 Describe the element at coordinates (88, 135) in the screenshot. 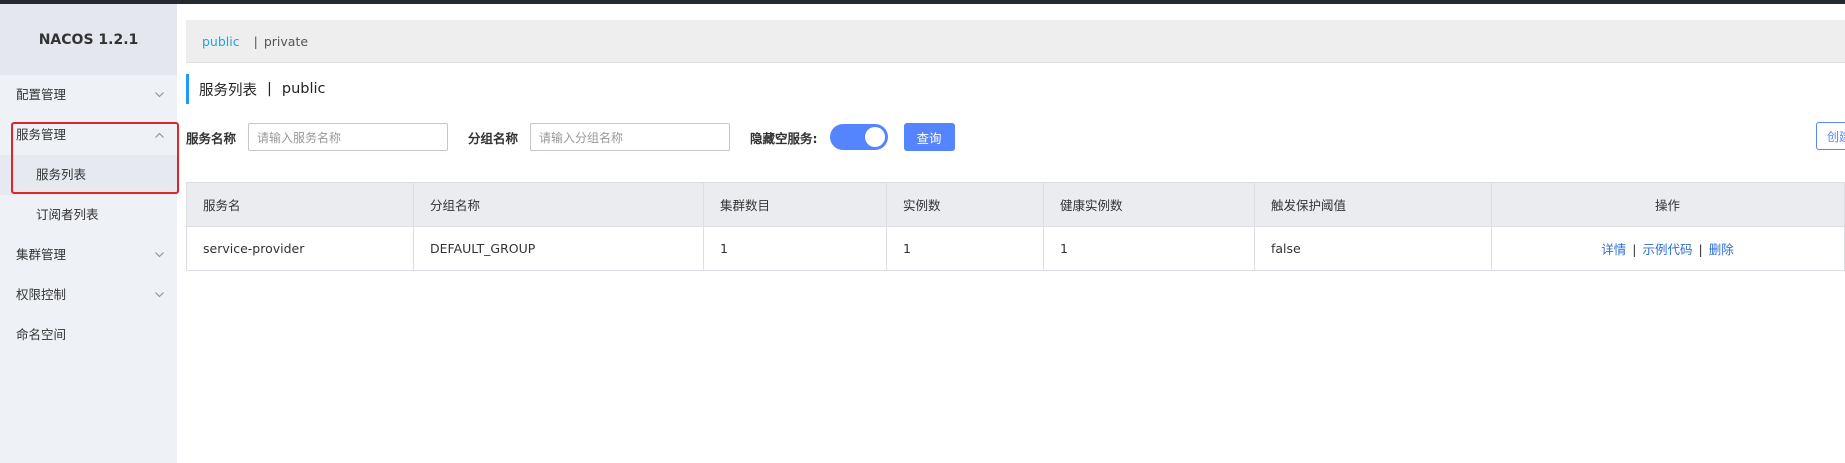

I see `sidebar-item-service-management: 服务管理` at that location.